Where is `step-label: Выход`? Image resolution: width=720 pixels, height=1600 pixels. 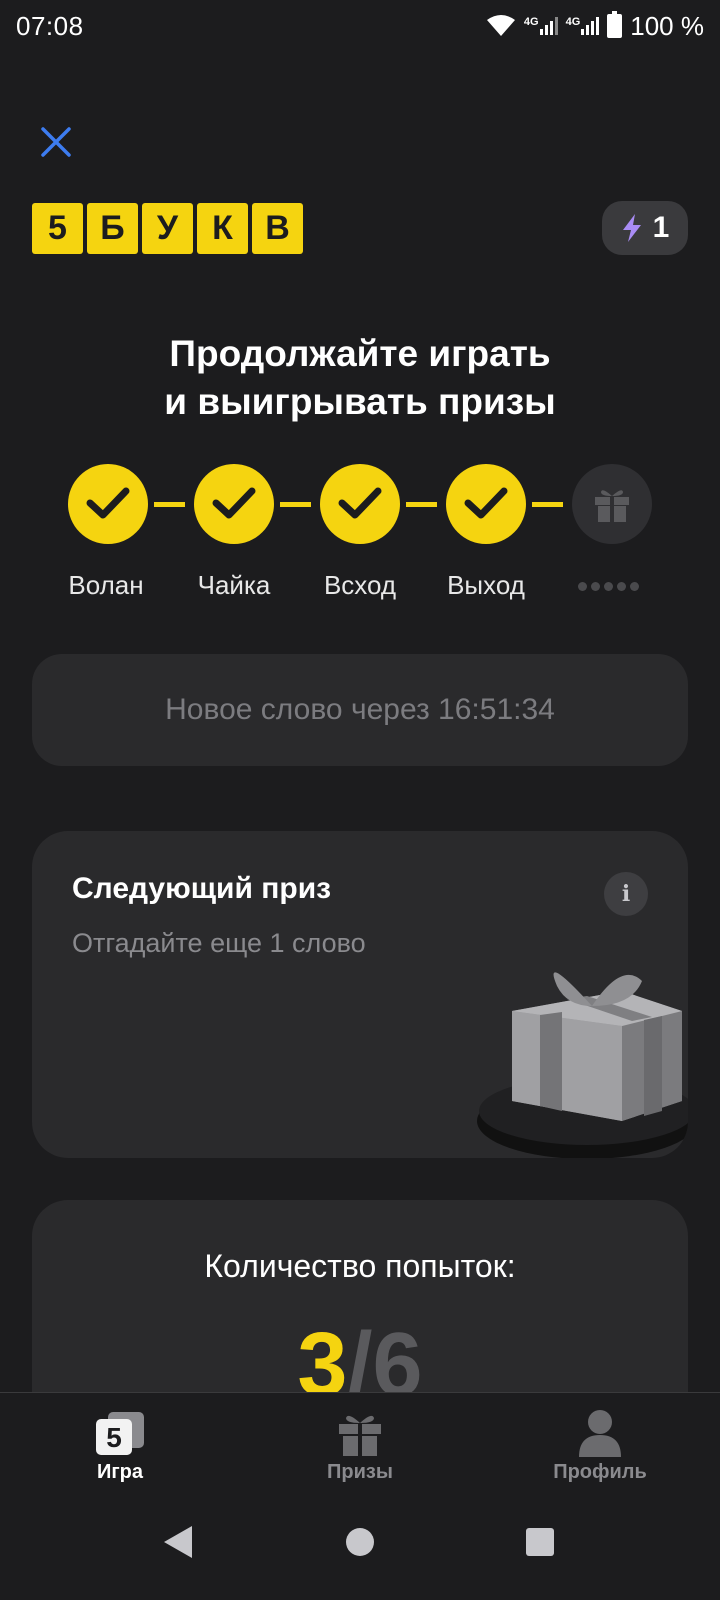
step-label: Выход is located at coordinates (486, 585).